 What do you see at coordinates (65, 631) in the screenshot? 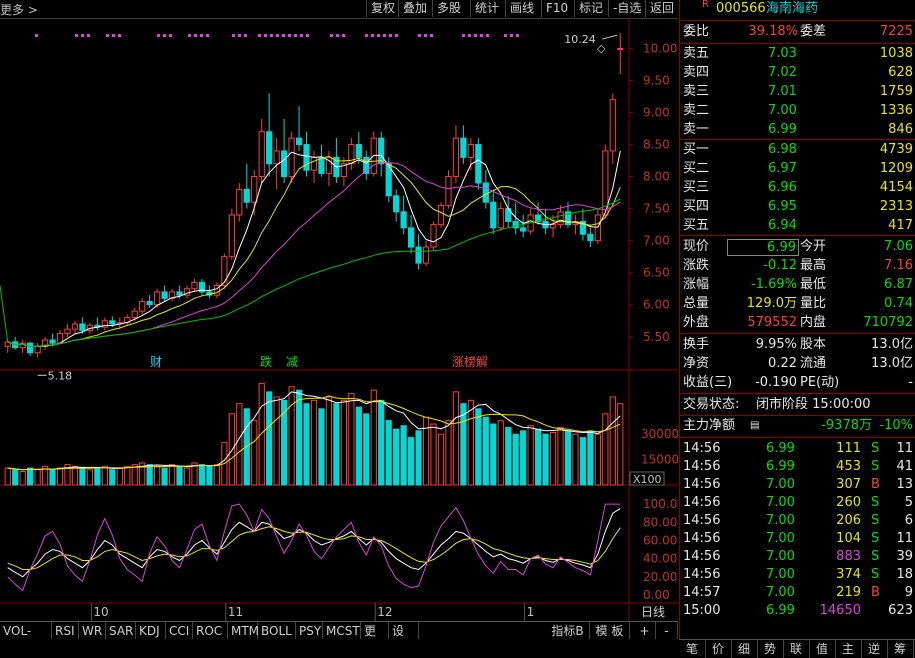
I see `indicator-tab-1: RSI` at bounding box center [65, 631].